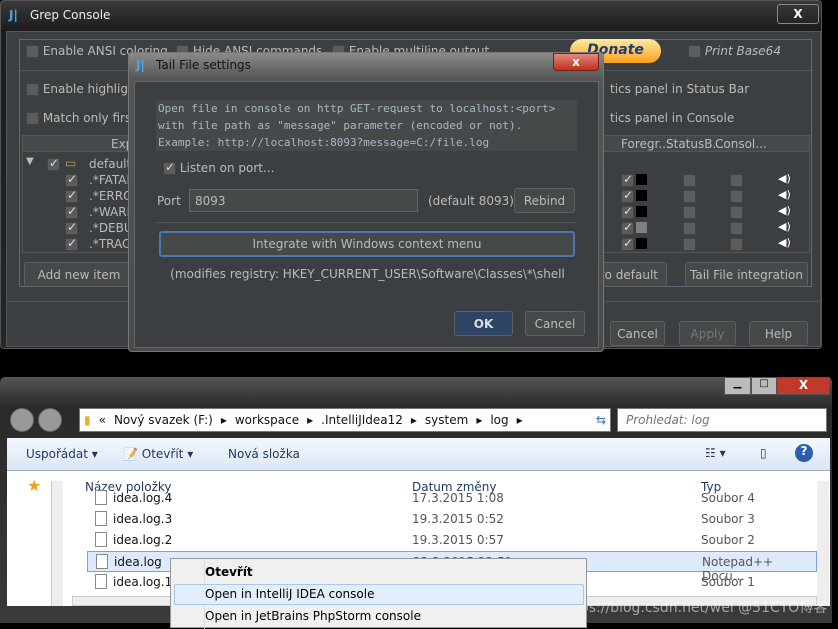 Image resolution: width=838 pixels, height=629 pixels. I want to click on add-new-item-button: Add new item, so click(79, 274).